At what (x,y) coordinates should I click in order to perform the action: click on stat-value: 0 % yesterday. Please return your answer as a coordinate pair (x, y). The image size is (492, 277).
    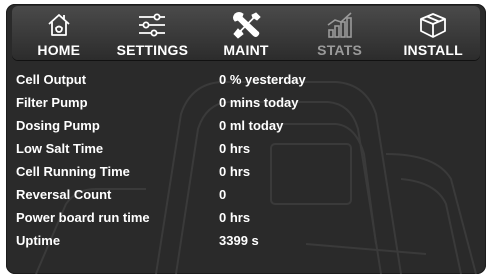
    Looking at the image, I should click on (262, 79).